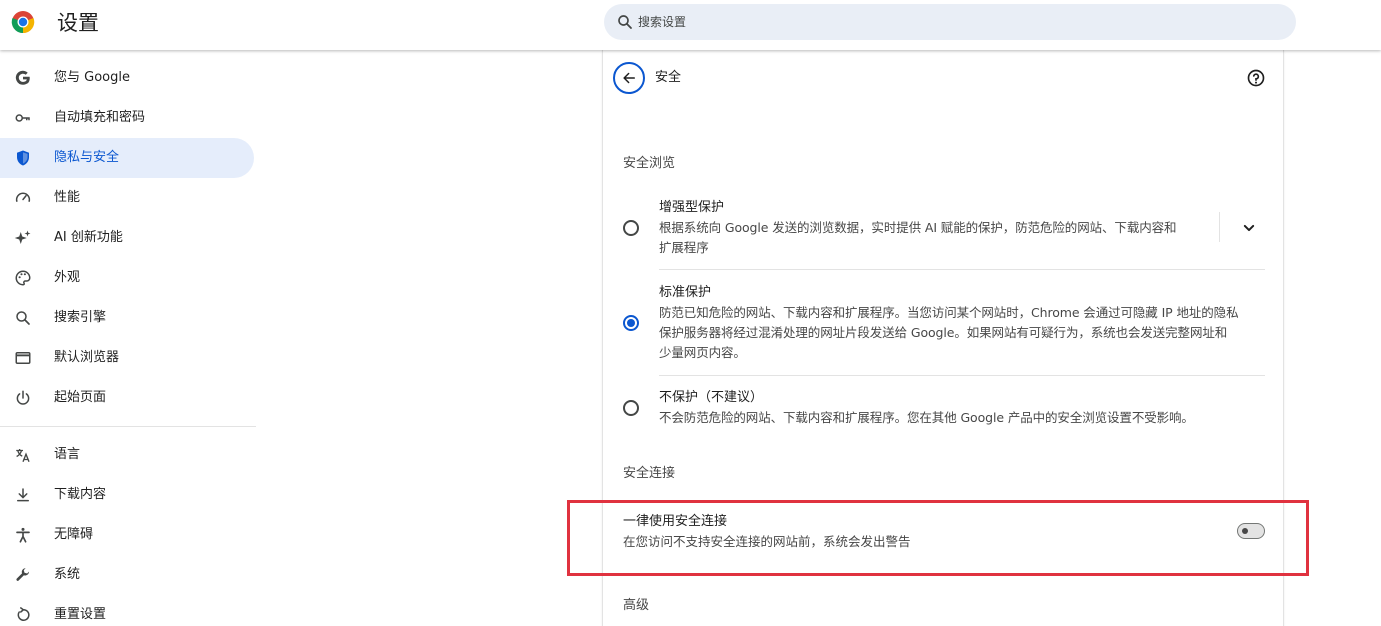 The height and width of the screenshot is (626, 1381). I want to click on standard-protection-title: 标准保护, so click(685, 292).